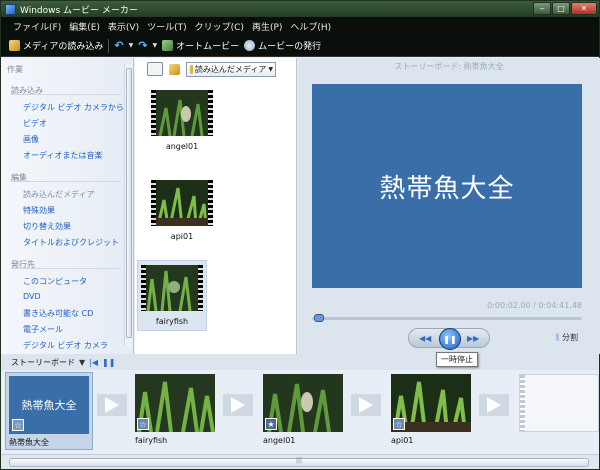  I want to click on seek-bar, so click(447, 318).